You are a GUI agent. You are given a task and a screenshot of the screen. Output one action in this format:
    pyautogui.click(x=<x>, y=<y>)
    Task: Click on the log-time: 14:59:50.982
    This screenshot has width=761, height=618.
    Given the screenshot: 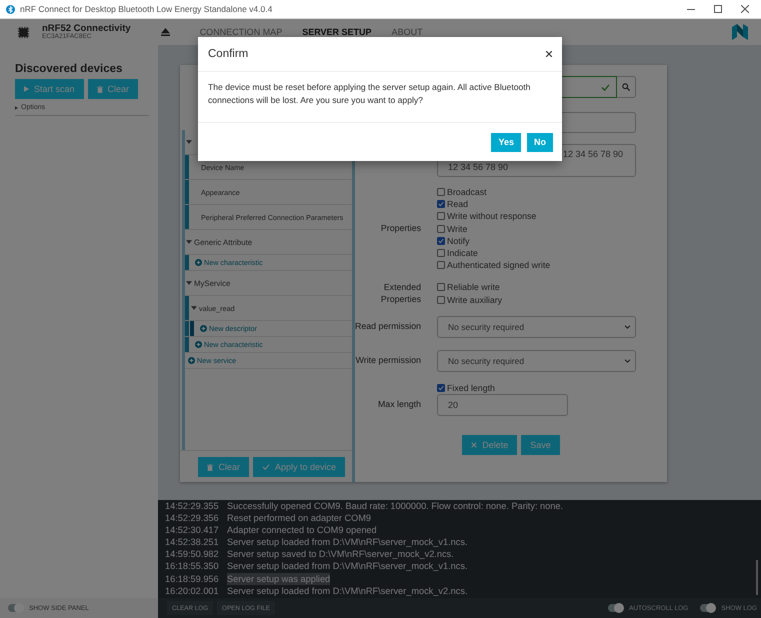 What is the action you would take?
    pyautogui.click(x=192, y=554)
    